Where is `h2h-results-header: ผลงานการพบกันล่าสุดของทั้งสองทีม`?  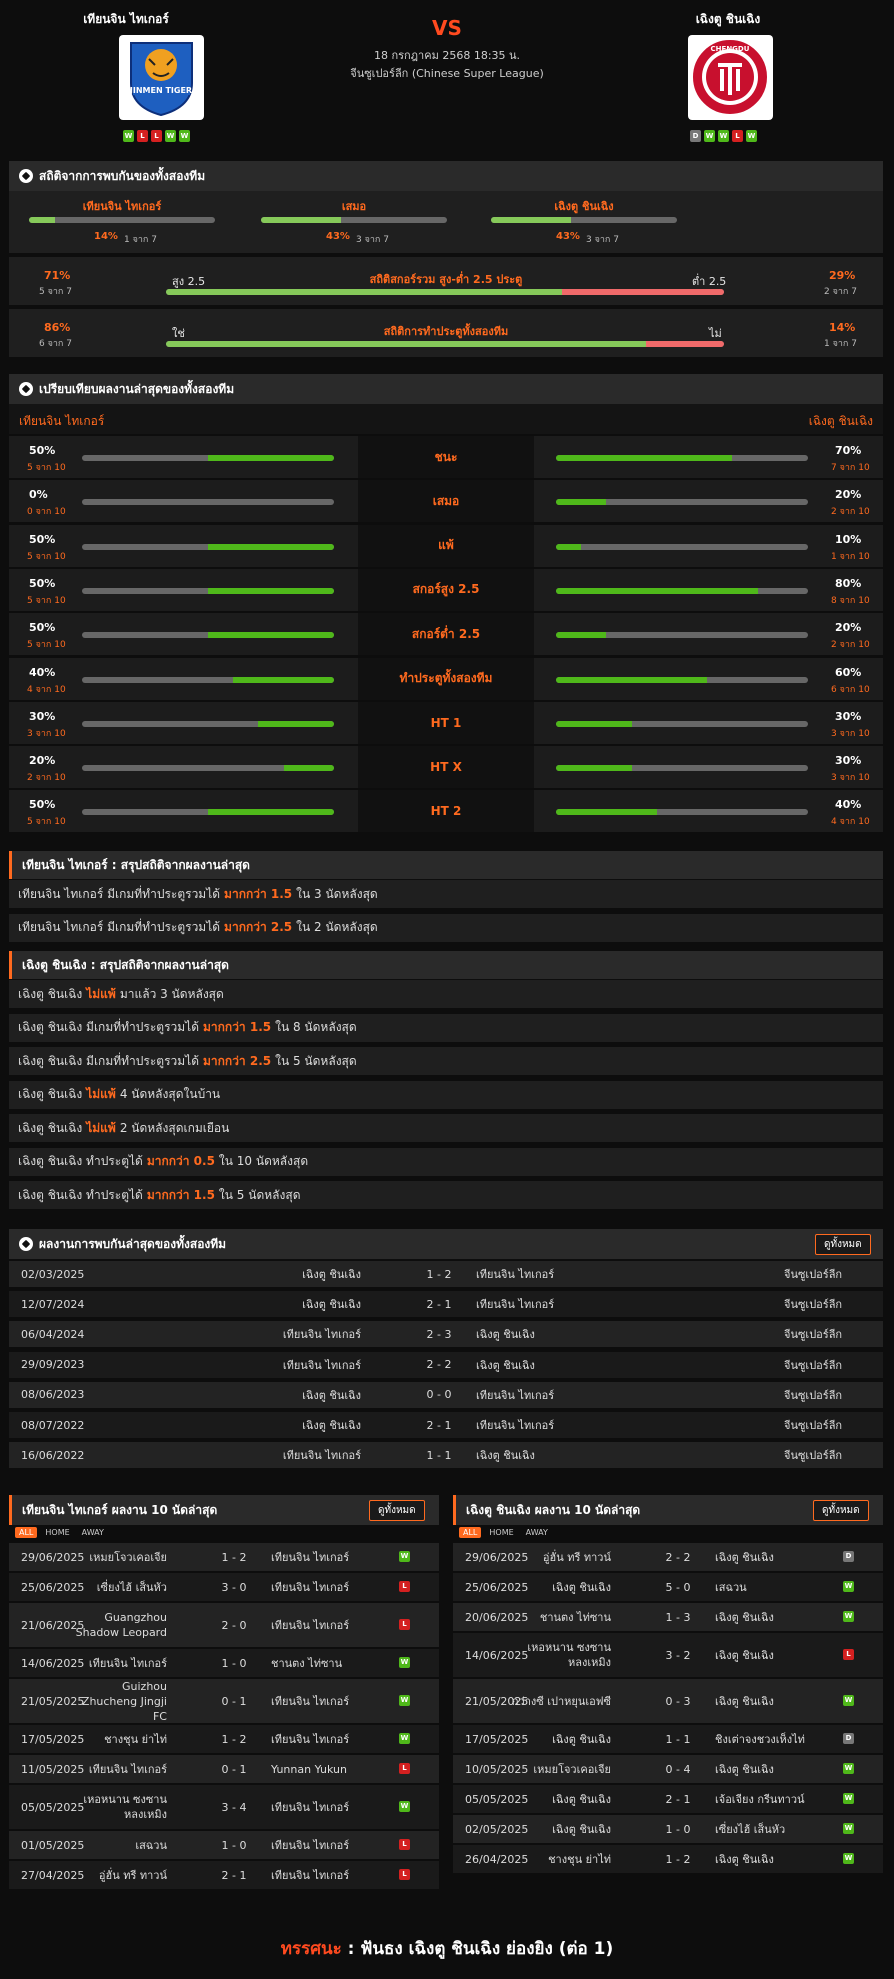 h2h-results-header: ผลงานการพบกันล่าสุดของทั้งสองทีม is located at coordinates (446, 1244).